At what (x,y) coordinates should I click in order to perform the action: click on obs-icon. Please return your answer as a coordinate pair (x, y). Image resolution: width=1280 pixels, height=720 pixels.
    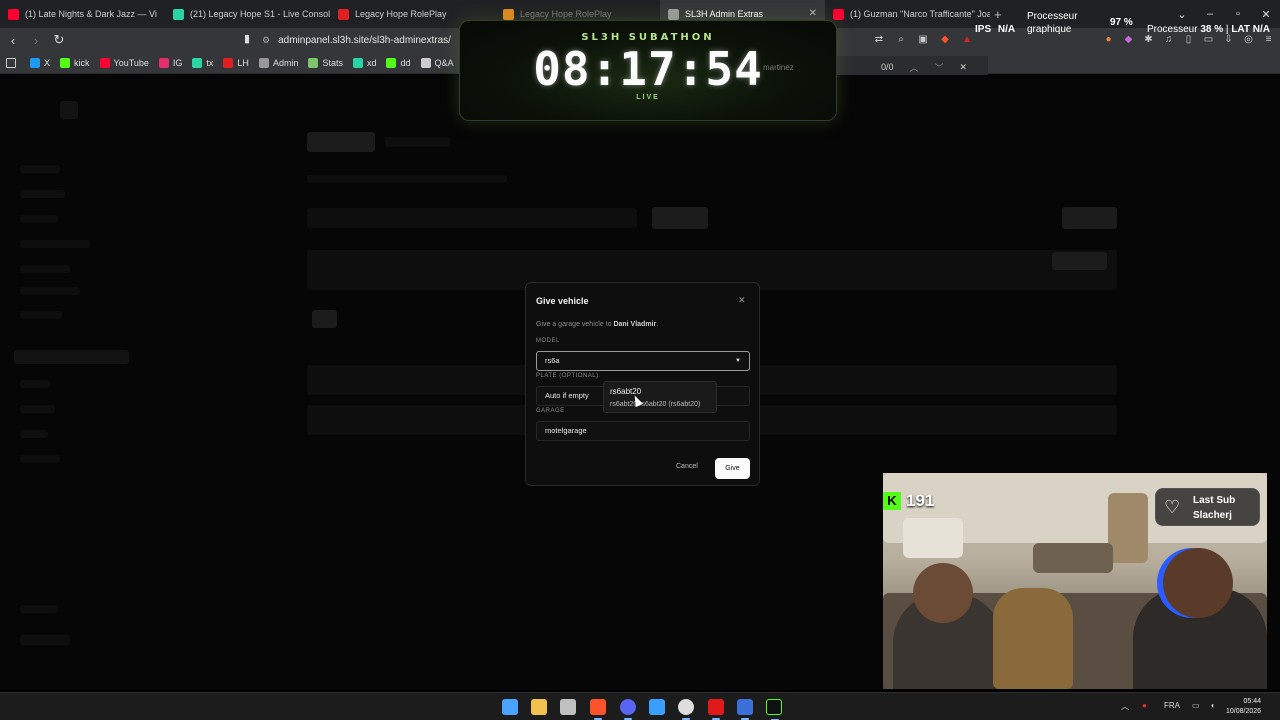
    Looking at the image, I should click on (686, 709).